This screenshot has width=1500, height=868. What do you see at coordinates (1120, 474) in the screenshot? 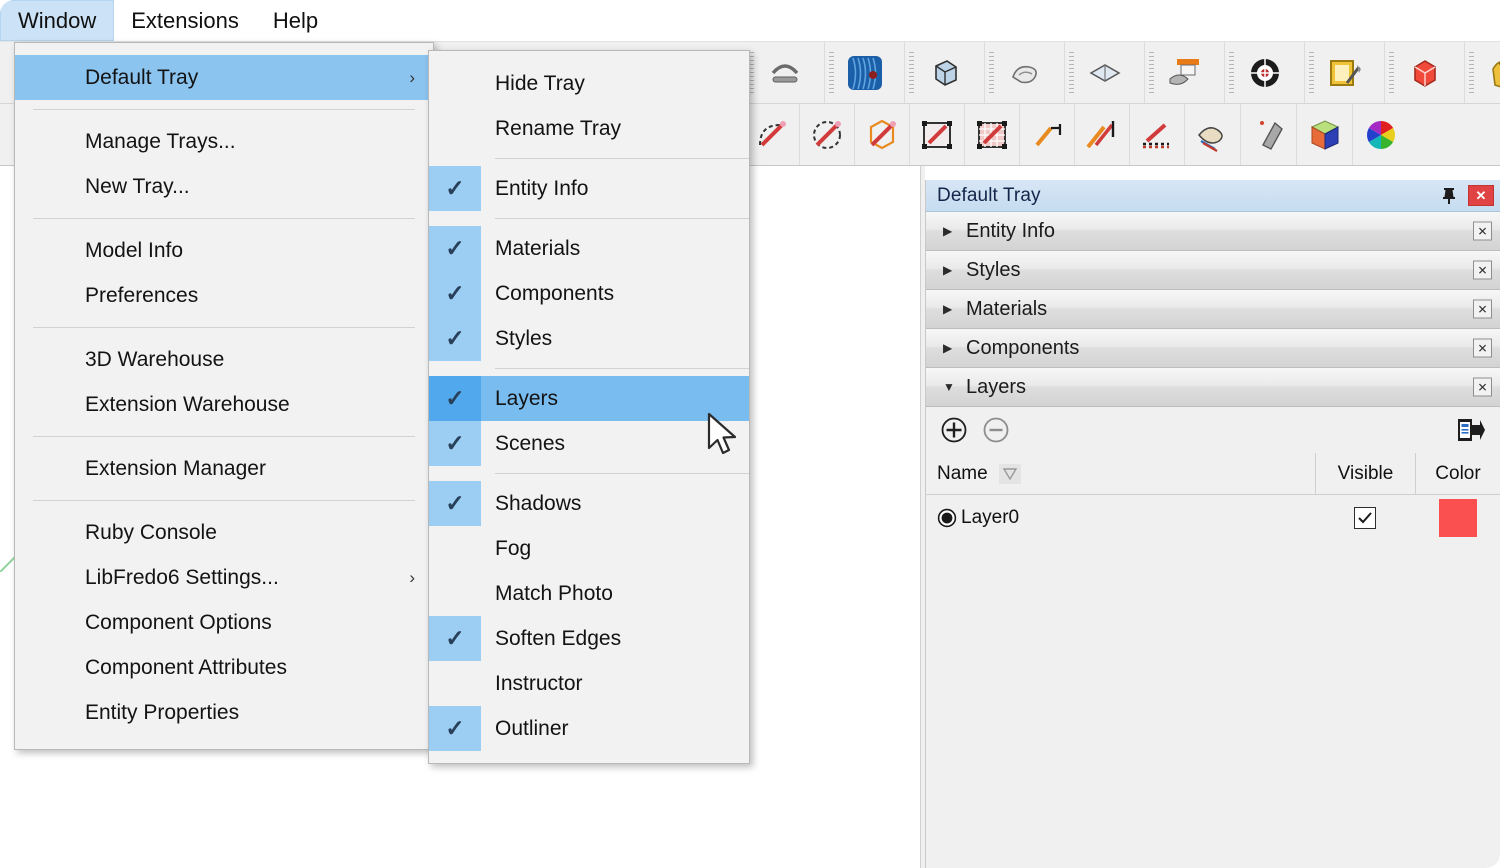
I see `column-header-name: Name` at bounding box center [1120, 474].